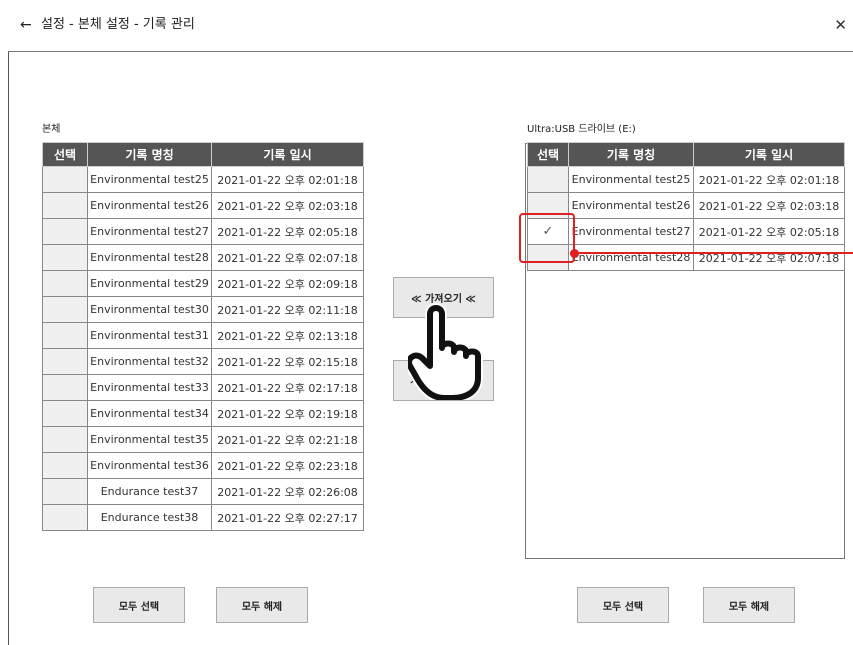 The image size is (853, 645). Describe the element at coordinates (287, 413) in the screenshot. I see `record-date-cell: 2021-01-22 오후 02:19:18` at that location.